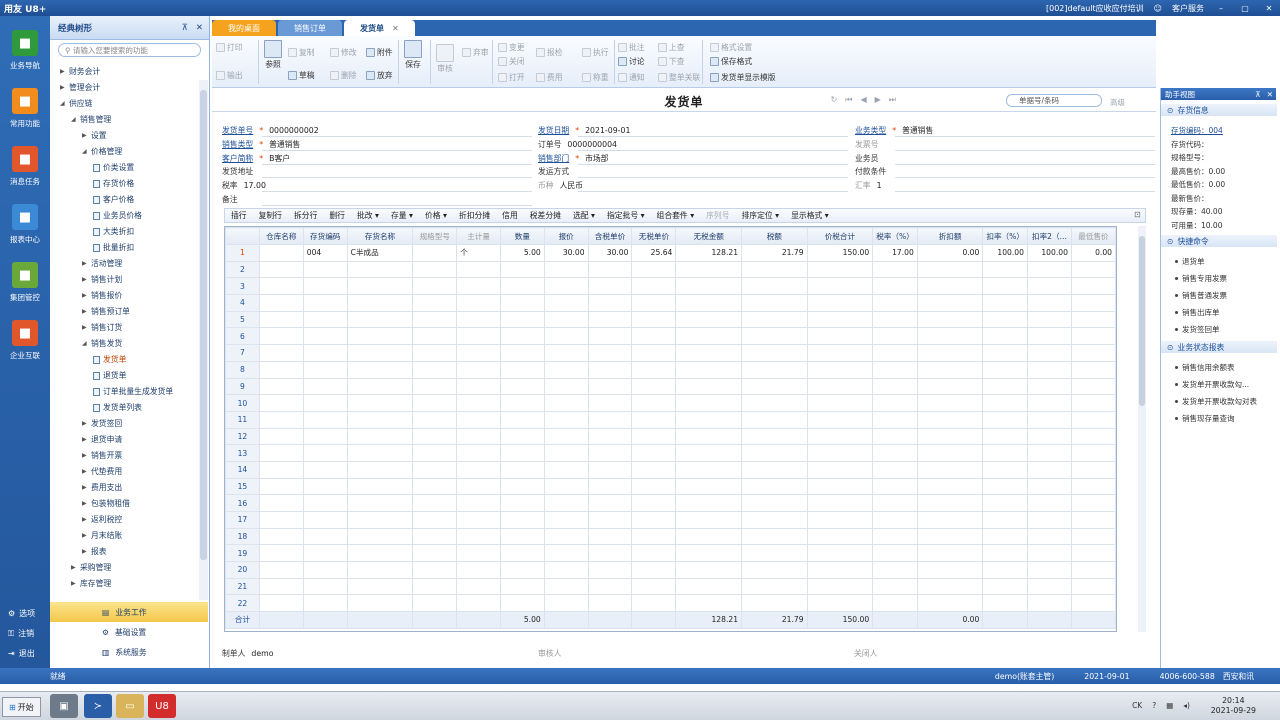 This screenshot has height=720, width=1280. I want to click on table-cell: 30.00, so click(566, 253).